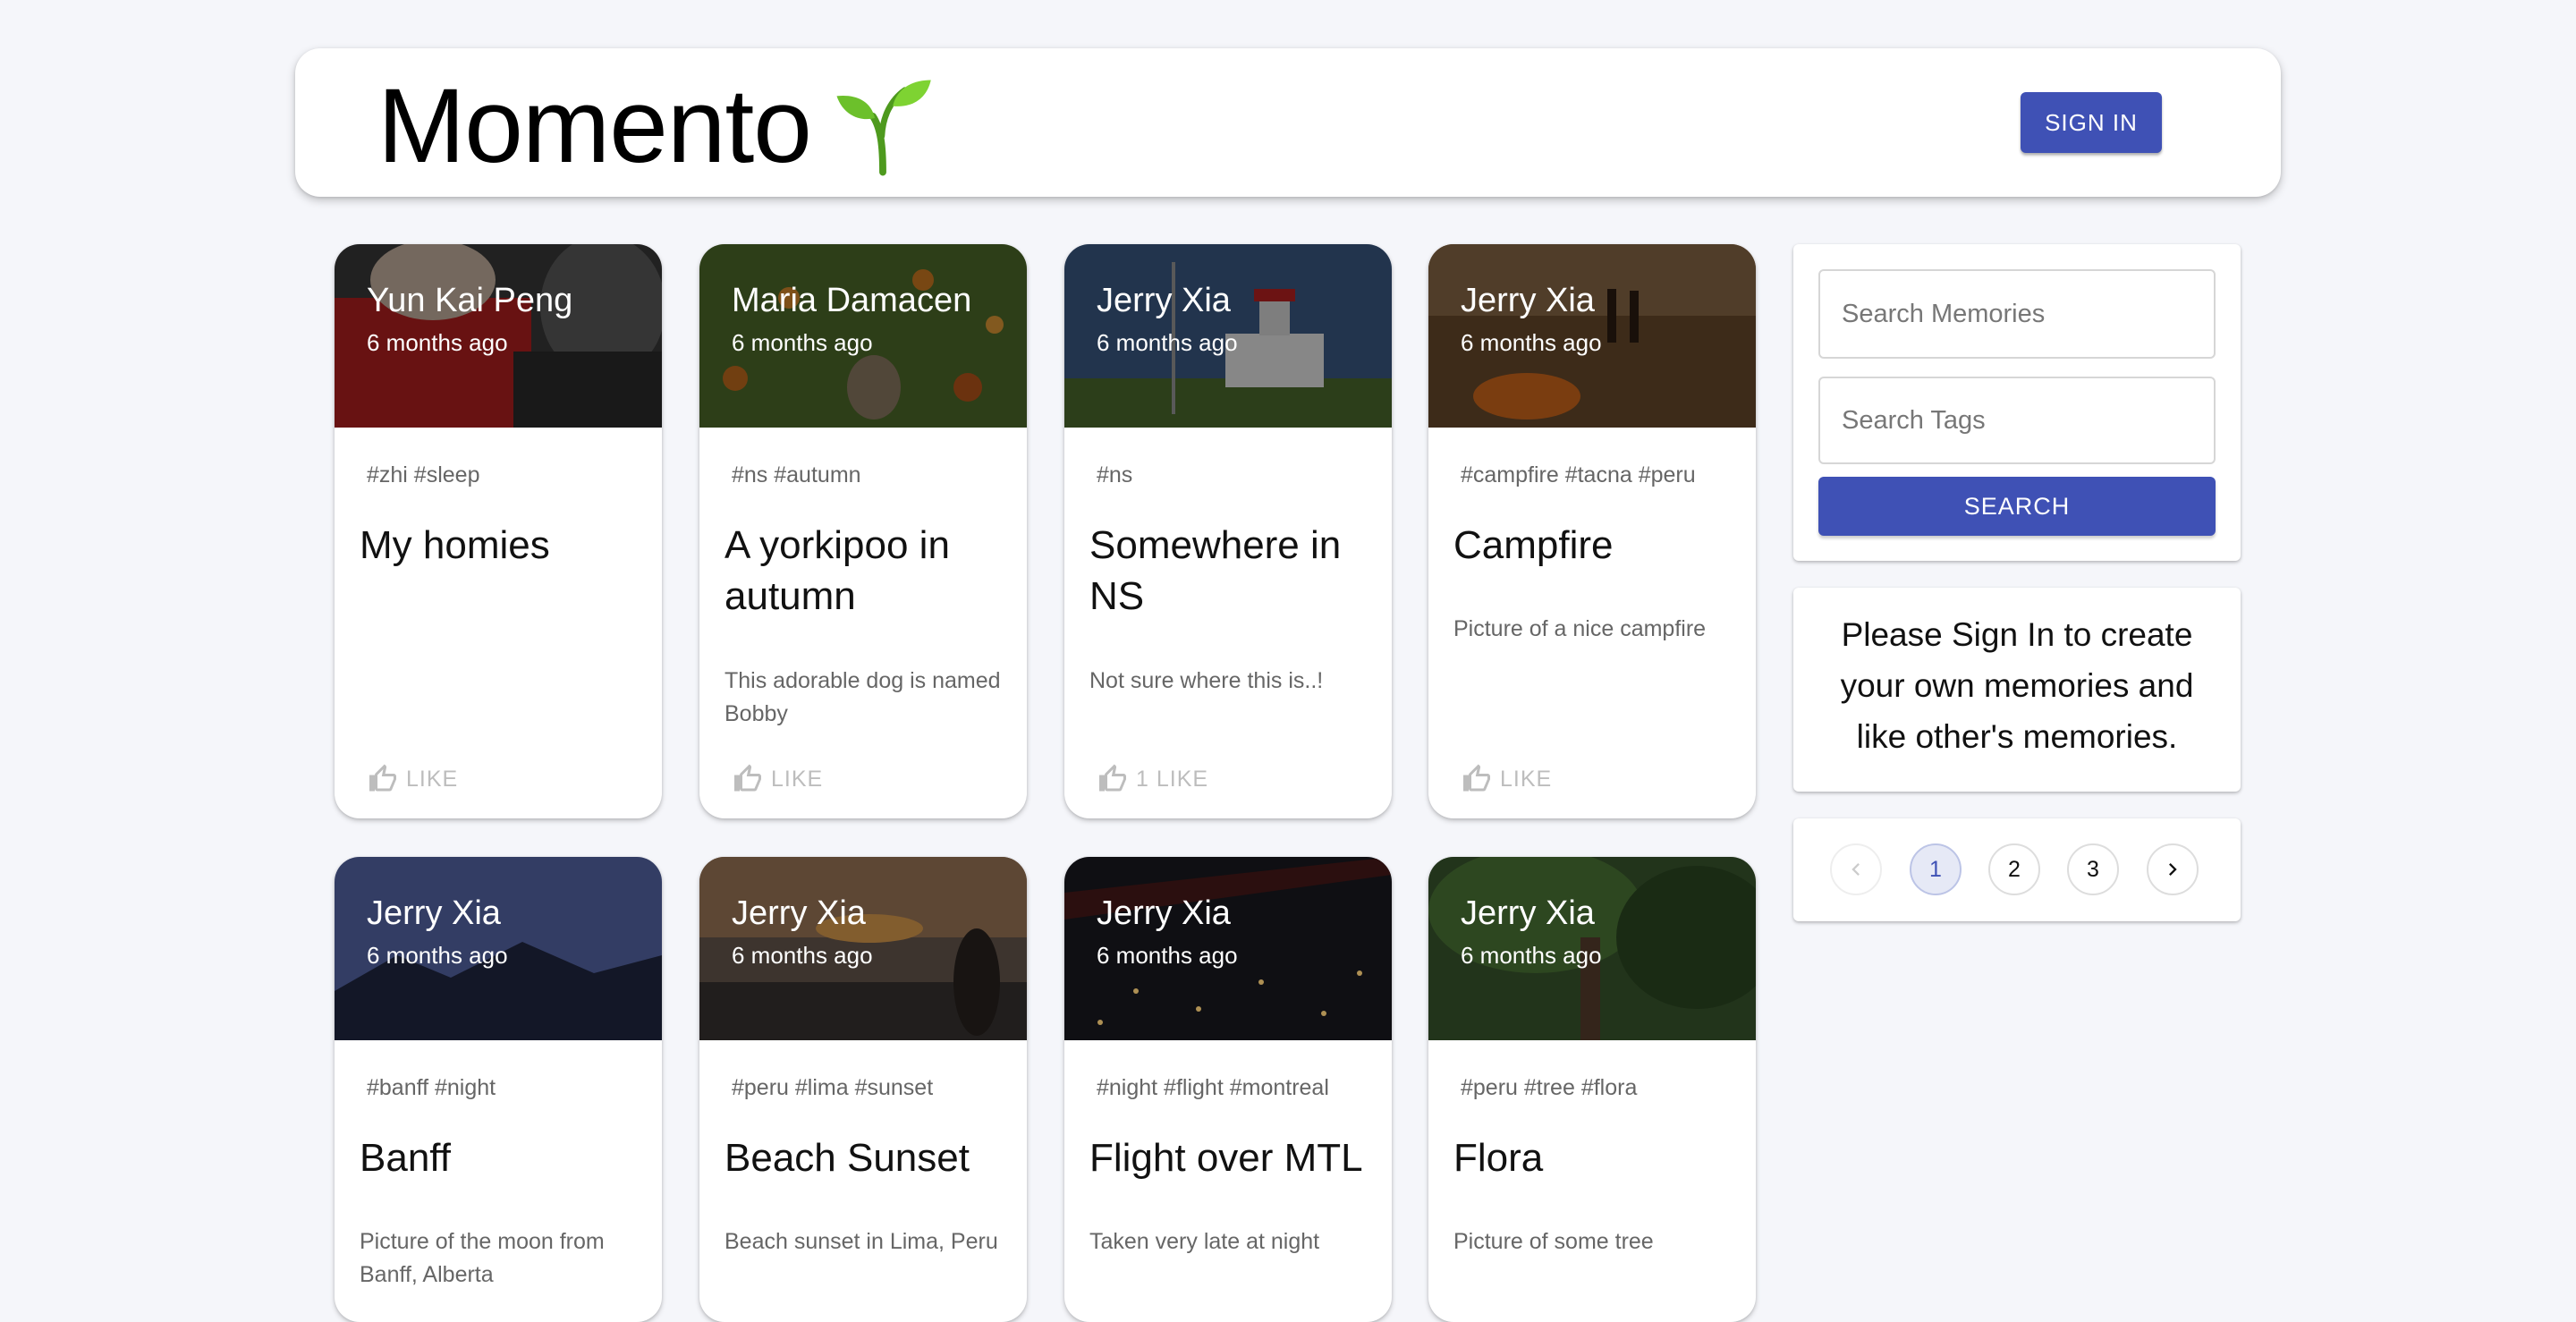 The width and height of the screenshot is (2576, 1322). What do you see at coordinates (883, 128) in the screenshot?
I see `sprout-icon` at bounding box center [883, 128].